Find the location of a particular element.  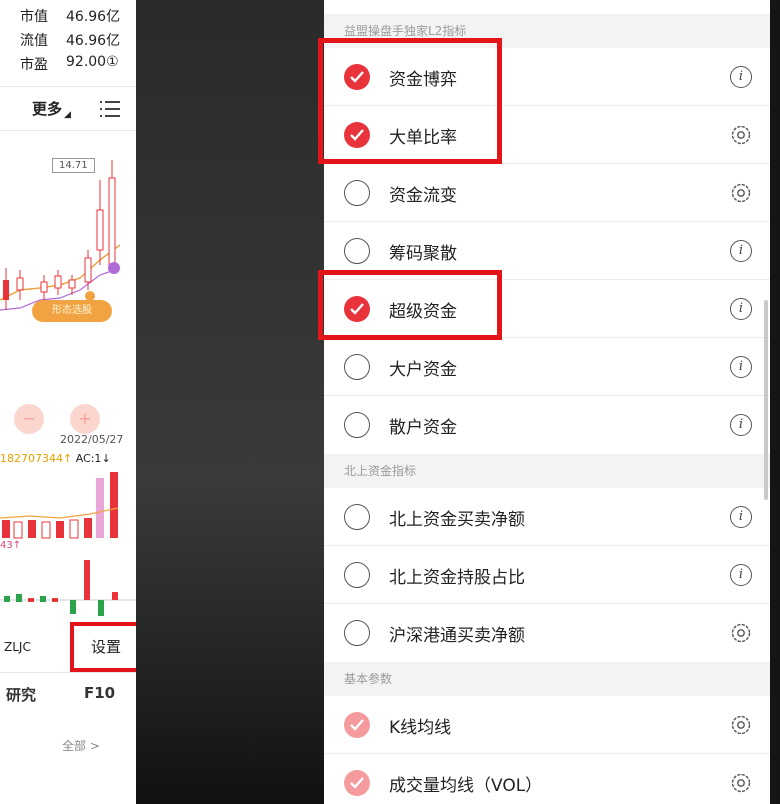

indicator-row: 北上资金持股占比 i is located at coordinates (547, 575).